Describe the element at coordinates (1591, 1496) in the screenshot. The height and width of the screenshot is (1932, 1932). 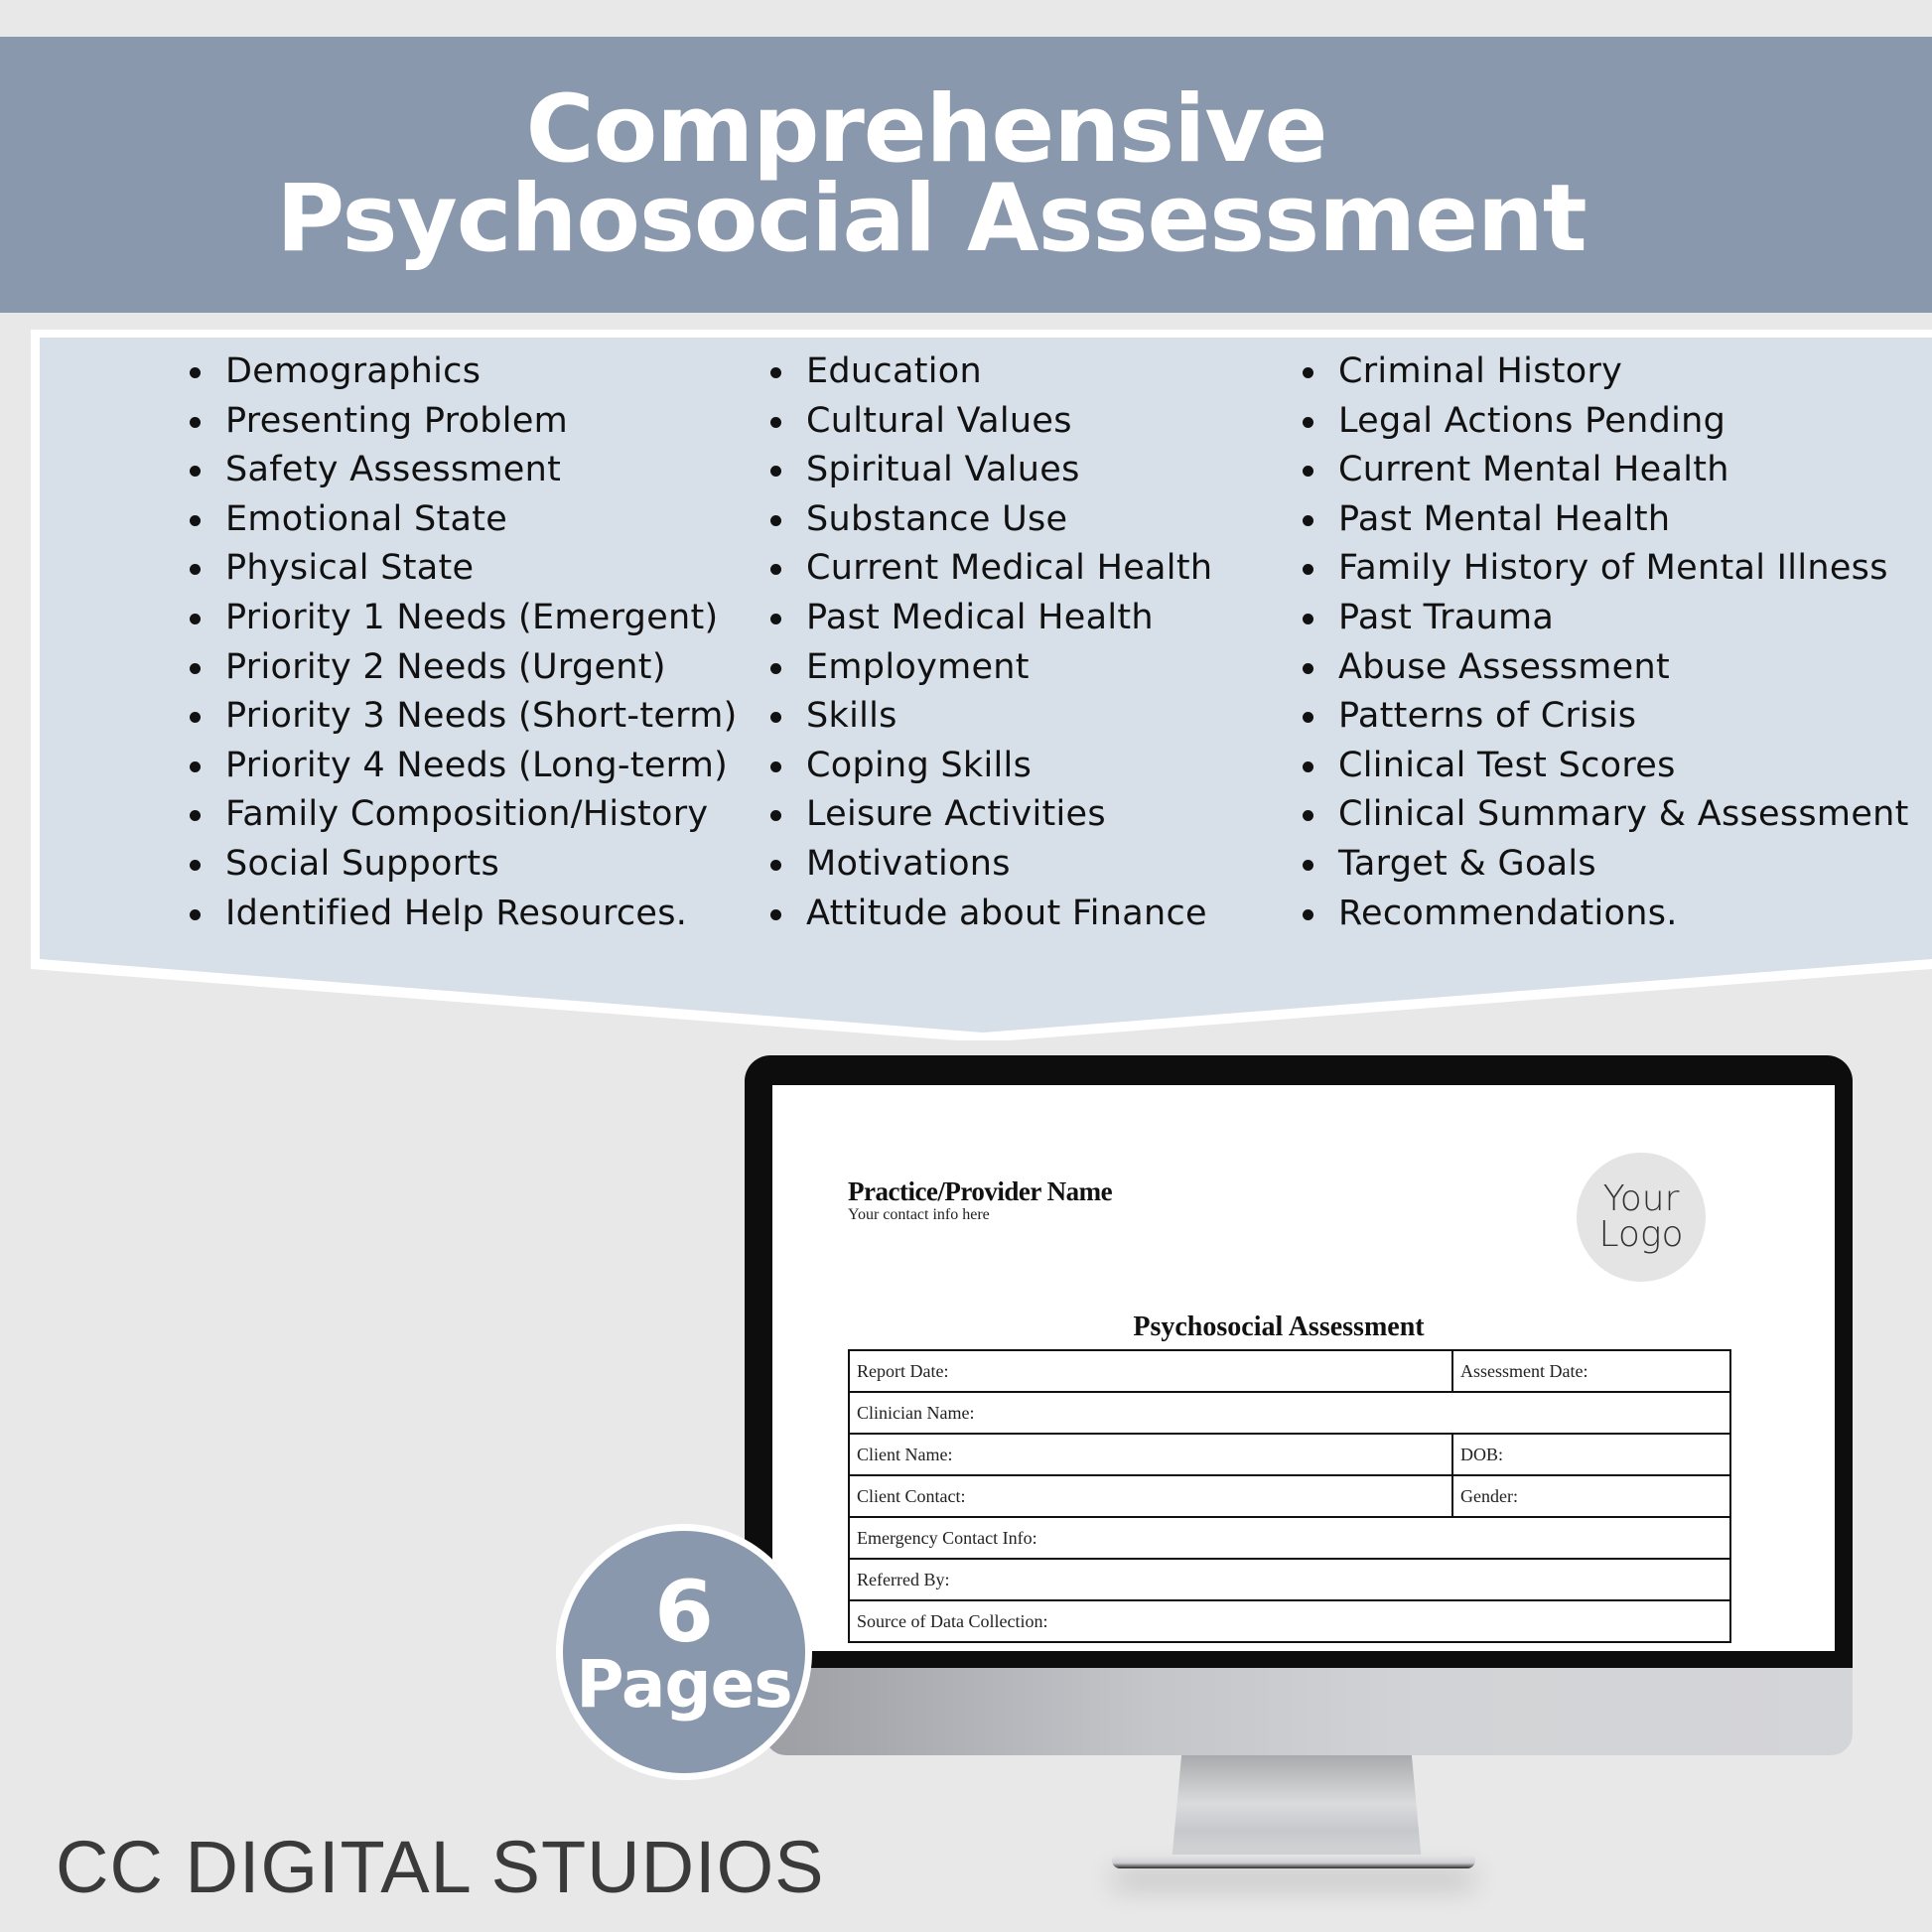
I see `gender-field: Gender:` at that location.